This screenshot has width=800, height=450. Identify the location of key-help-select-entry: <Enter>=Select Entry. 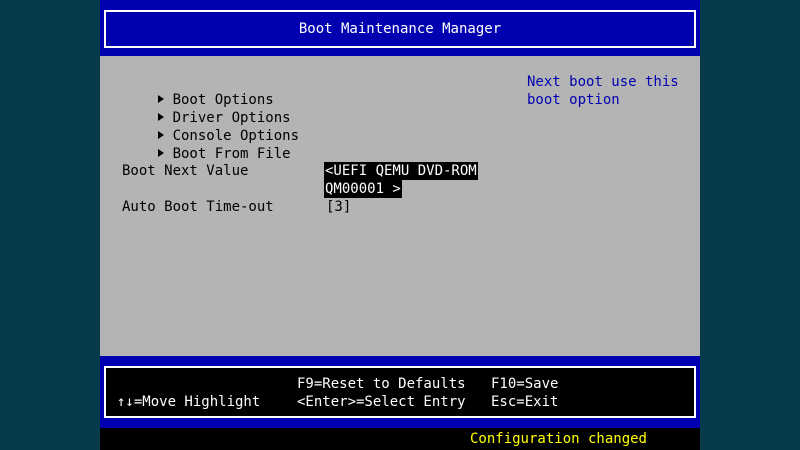
(381, 402).